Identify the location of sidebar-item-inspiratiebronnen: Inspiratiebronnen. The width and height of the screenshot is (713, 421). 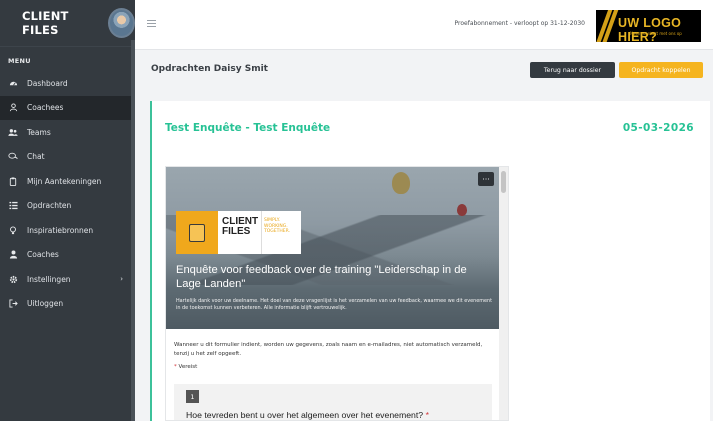
(67, 230).